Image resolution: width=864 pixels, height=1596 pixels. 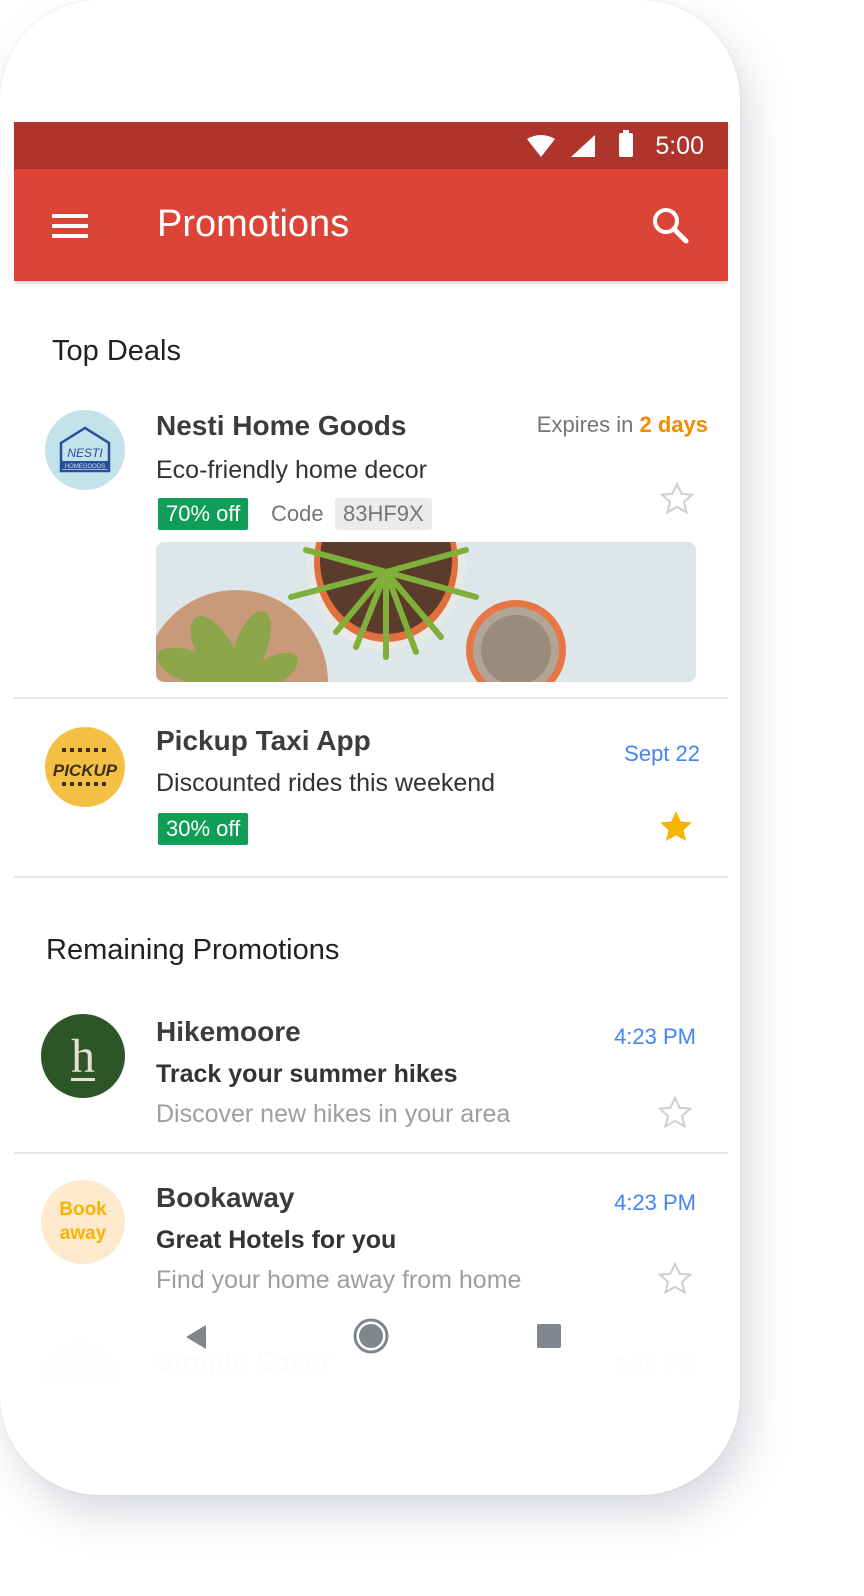 What do you see at coordinates (371, 145) in the screenshot?
I see `status-bar: 5:00` at bounding box center [371, 145].